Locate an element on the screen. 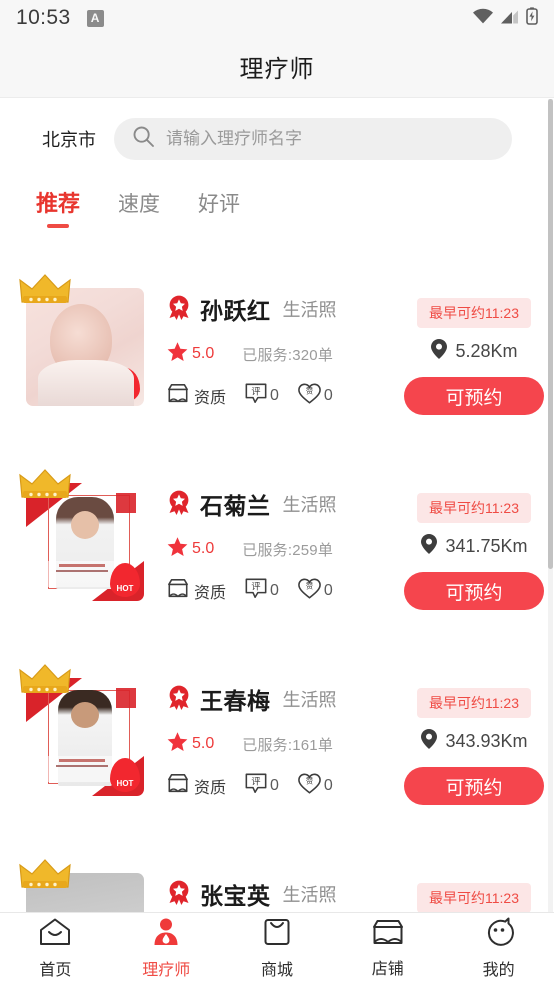  therapist-card: 张宝英 生活照 最早可约11:23 is located at coordinates (277, 879).